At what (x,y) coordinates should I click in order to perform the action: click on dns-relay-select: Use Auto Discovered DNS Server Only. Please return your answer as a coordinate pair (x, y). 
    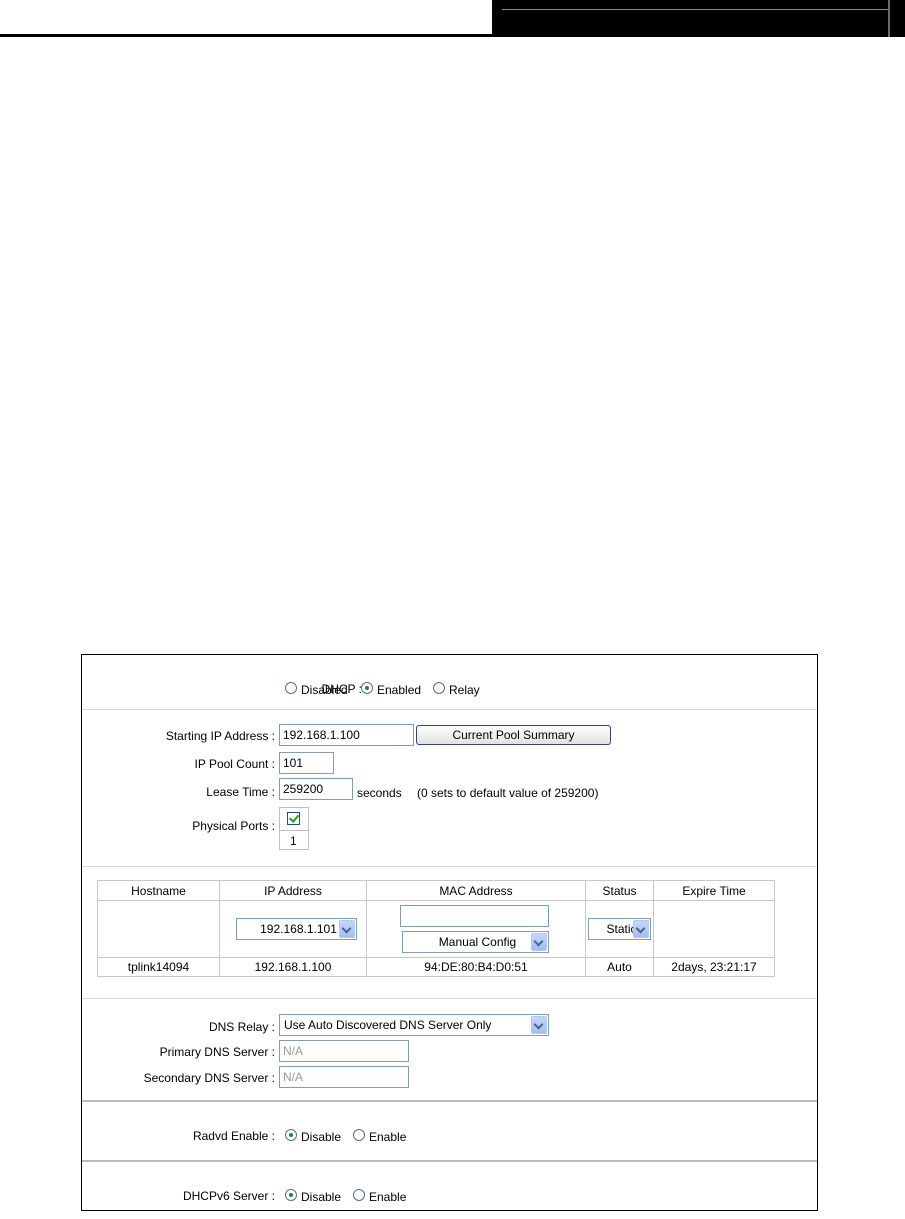
    Looking at the image, I should click on (414, 1025).